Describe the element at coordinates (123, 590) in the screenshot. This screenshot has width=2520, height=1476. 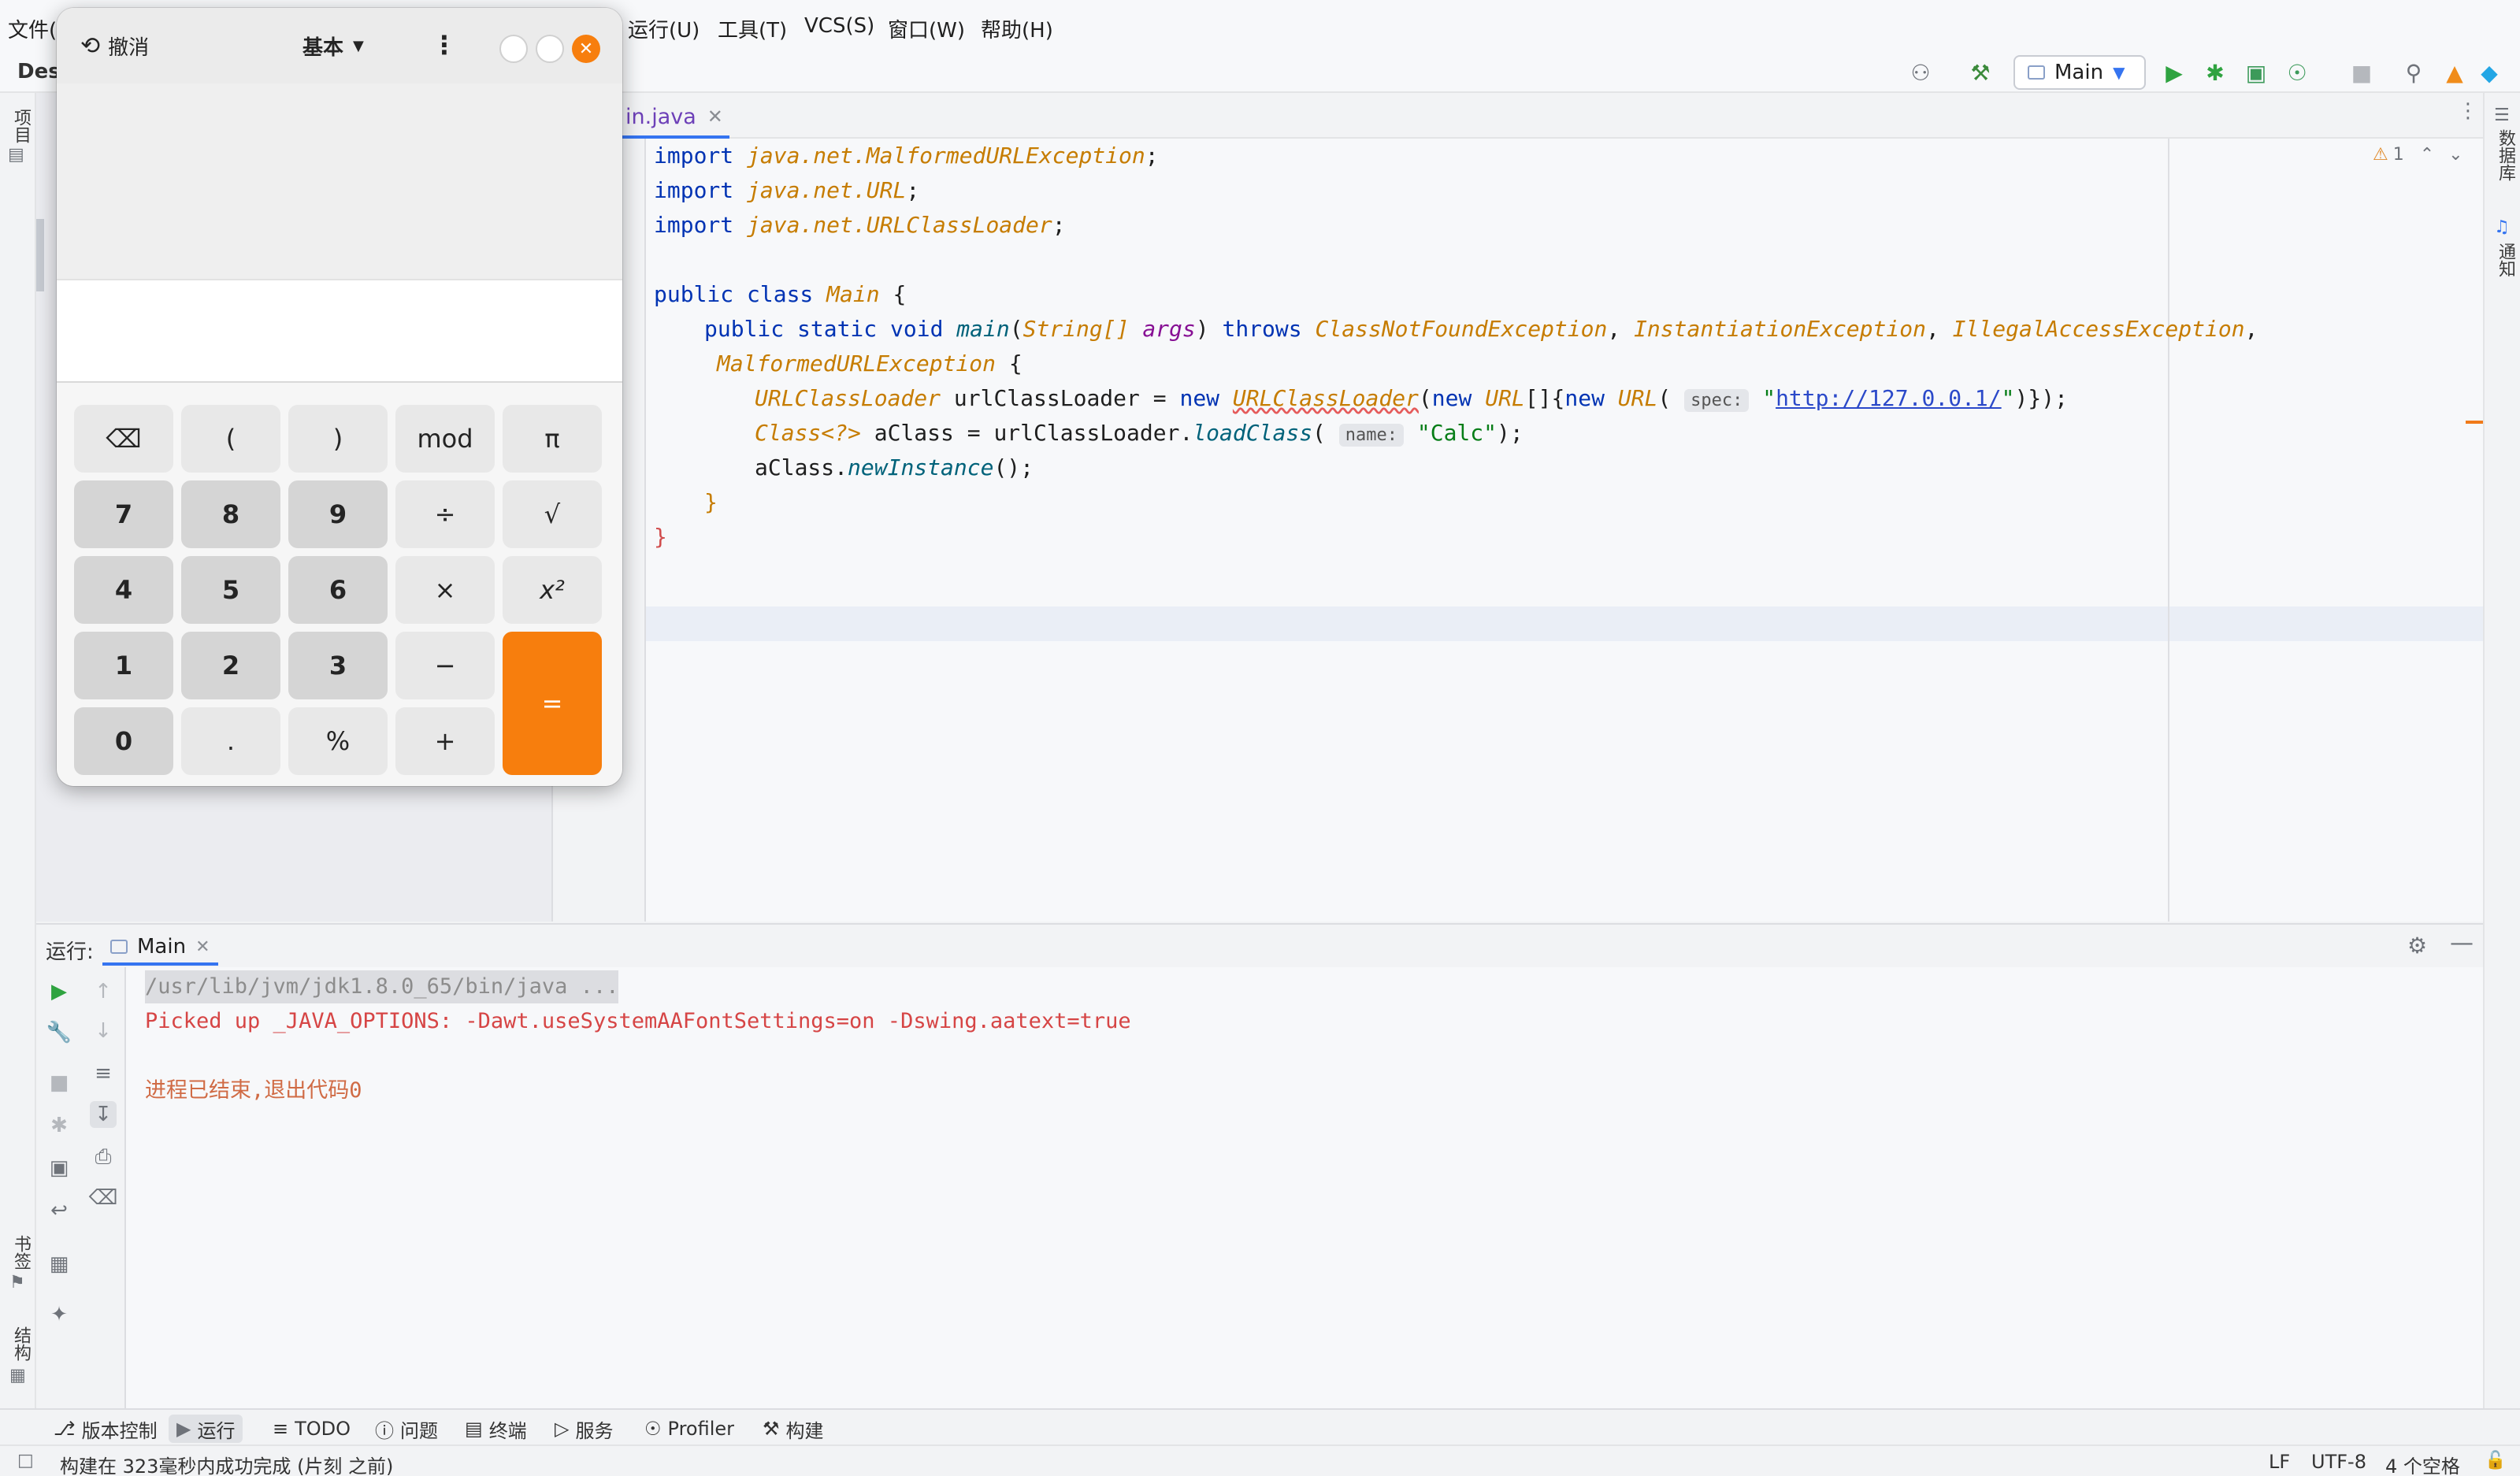
I see `digit-4-key: 4` at that location.